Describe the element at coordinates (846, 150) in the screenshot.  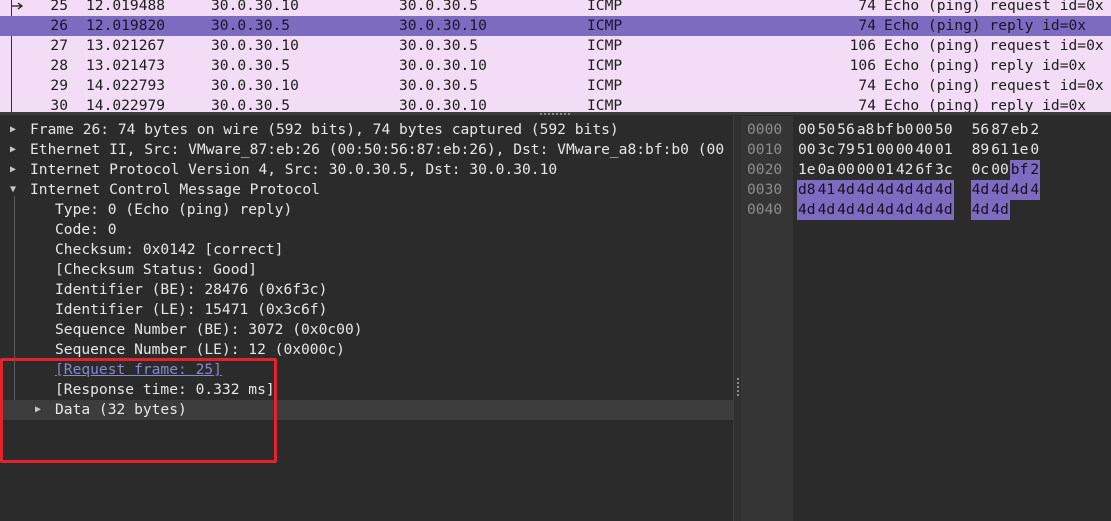
I see `hex-byte: 79` at that location.